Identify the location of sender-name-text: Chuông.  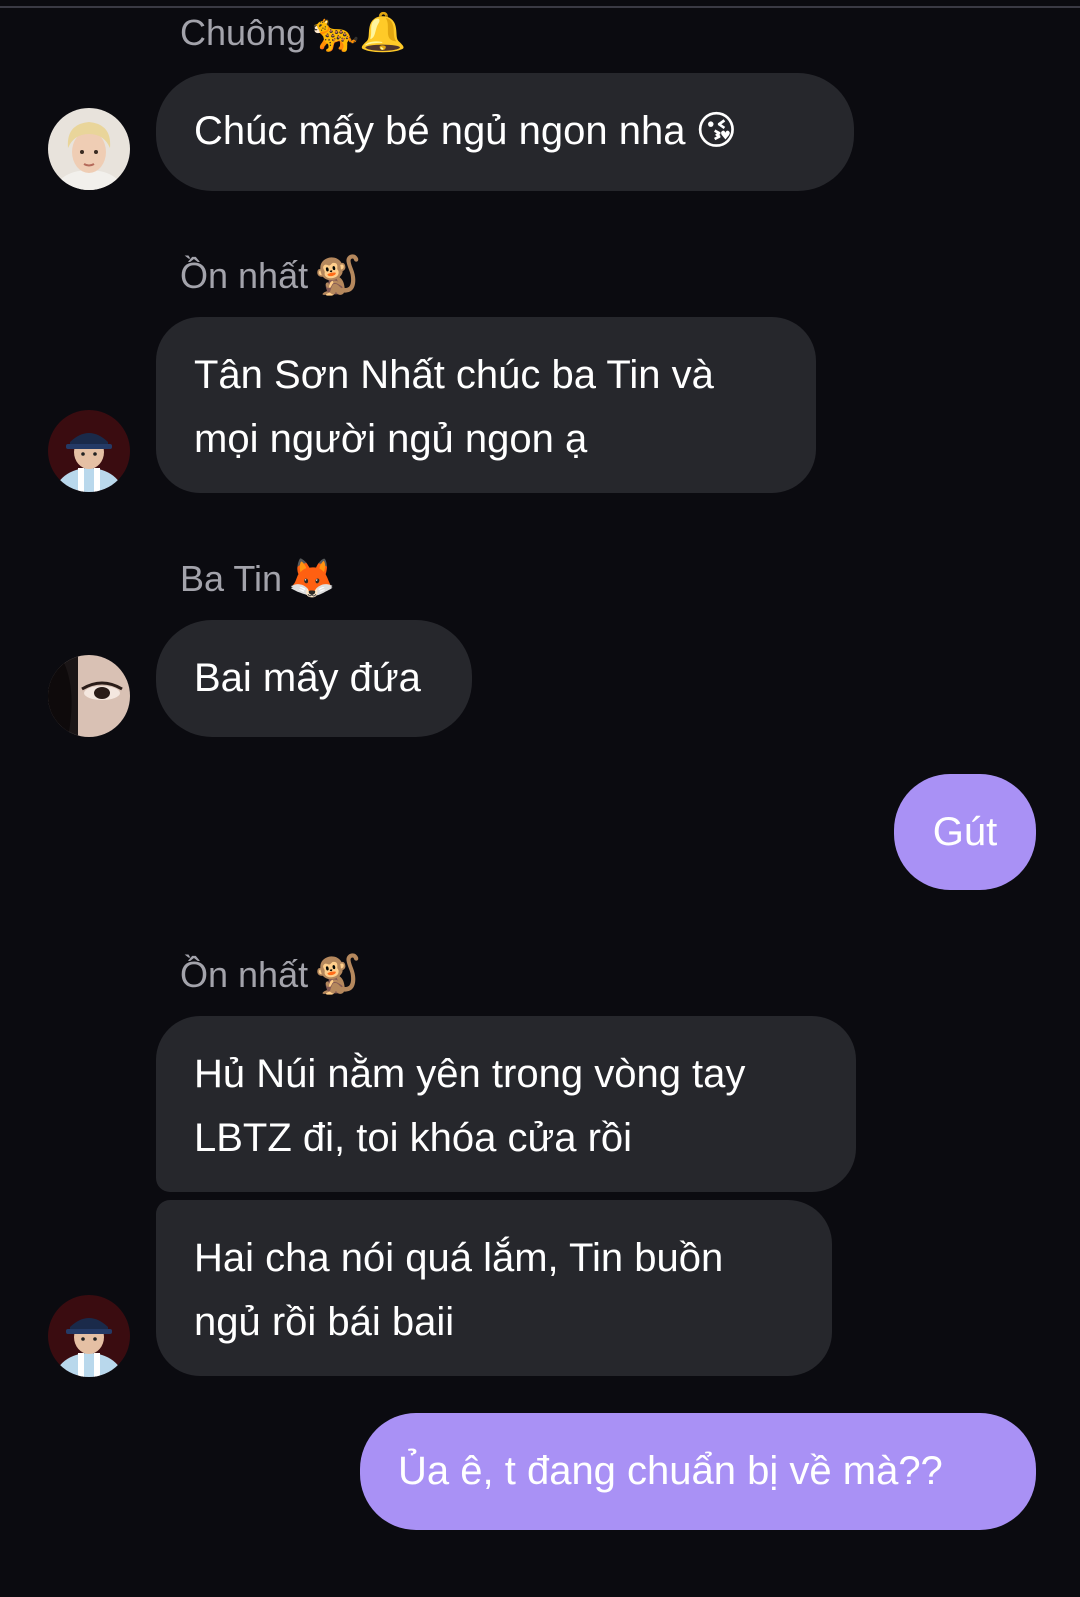
(243, 32).